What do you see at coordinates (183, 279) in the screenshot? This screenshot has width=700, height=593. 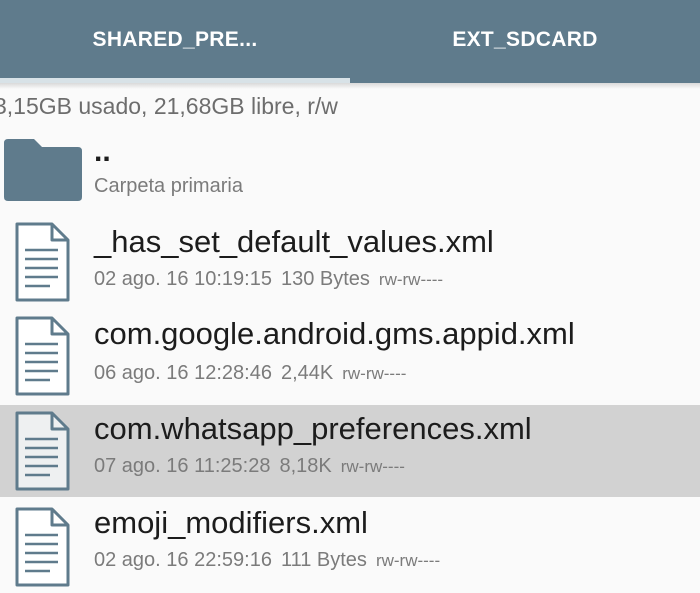 I see `file-date: 02 ago. 16 10:19:15` at bounding box center [183, 279].